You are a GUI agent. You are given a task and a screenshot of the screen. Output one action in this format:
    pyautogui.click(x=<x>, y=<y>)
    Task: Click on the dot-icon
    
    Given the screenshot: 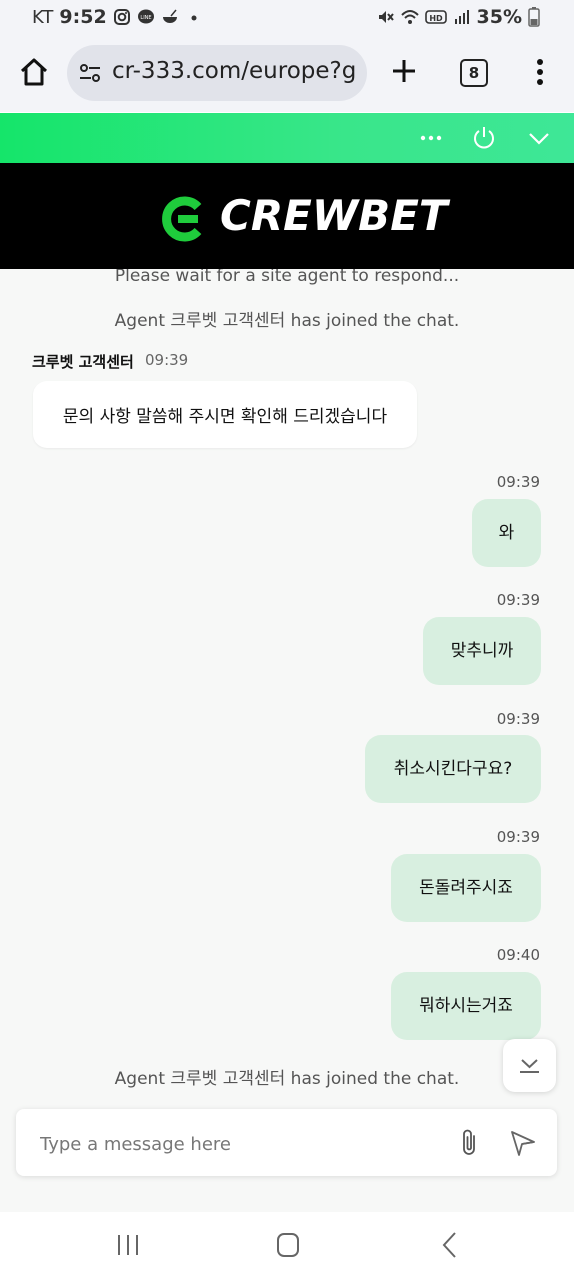 What is the action you would take?
    pyautogui.click(x=194, y=18)
    